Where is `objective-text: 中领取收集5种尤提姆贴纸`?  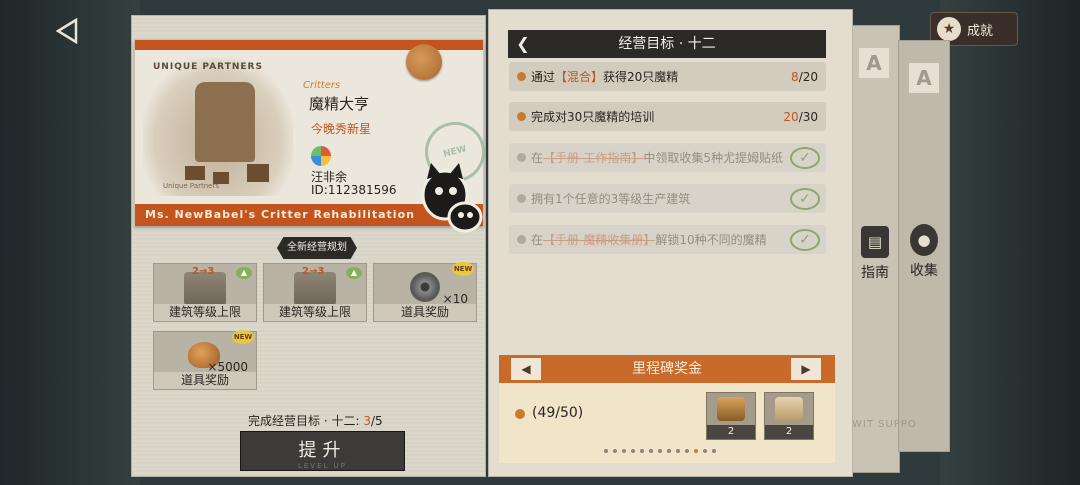
objective-text: 中领取收集5种尤提姆贴纸 is located at coordinates (713, 158).